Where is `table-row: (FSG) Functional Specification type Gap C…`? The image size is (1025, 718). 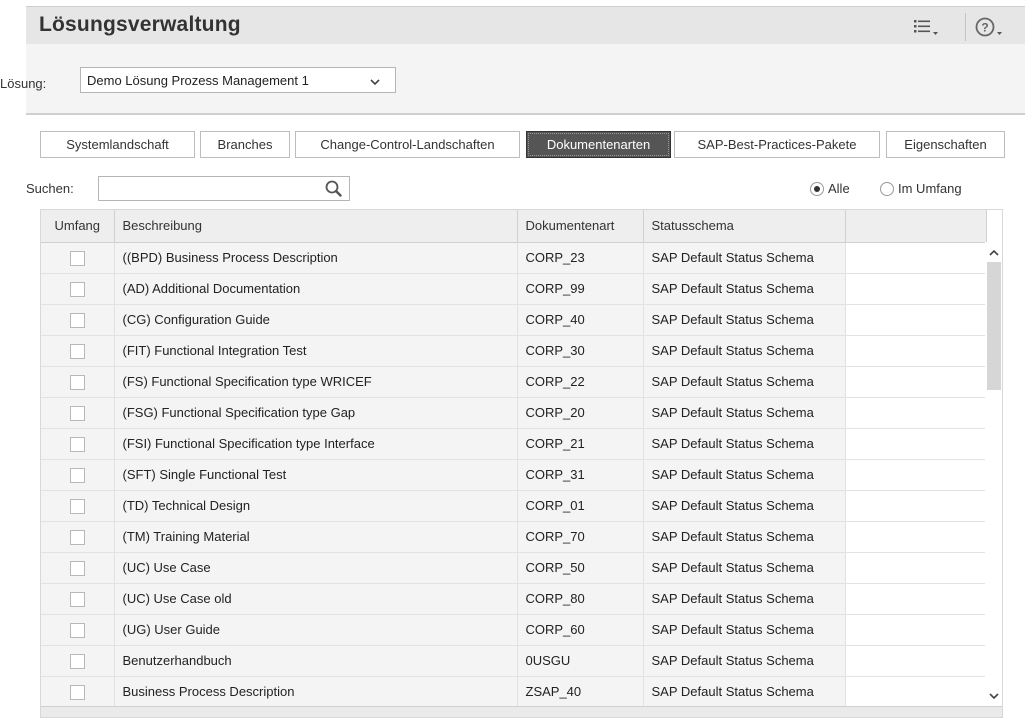
table-row: (FSG) Functional Specification type Gap C… is located at coordinates (514, 413).